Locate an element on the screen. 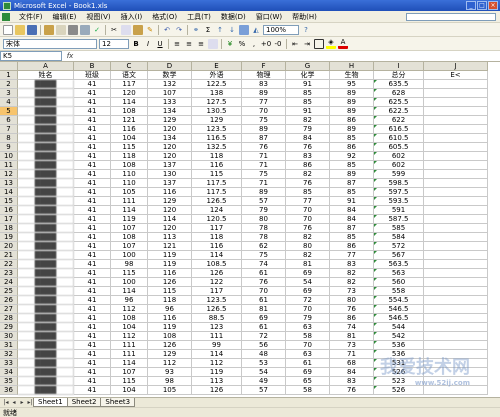 This screenshot has height=417, width=500. cell-math: 98 is located at coordinates (170, 381).